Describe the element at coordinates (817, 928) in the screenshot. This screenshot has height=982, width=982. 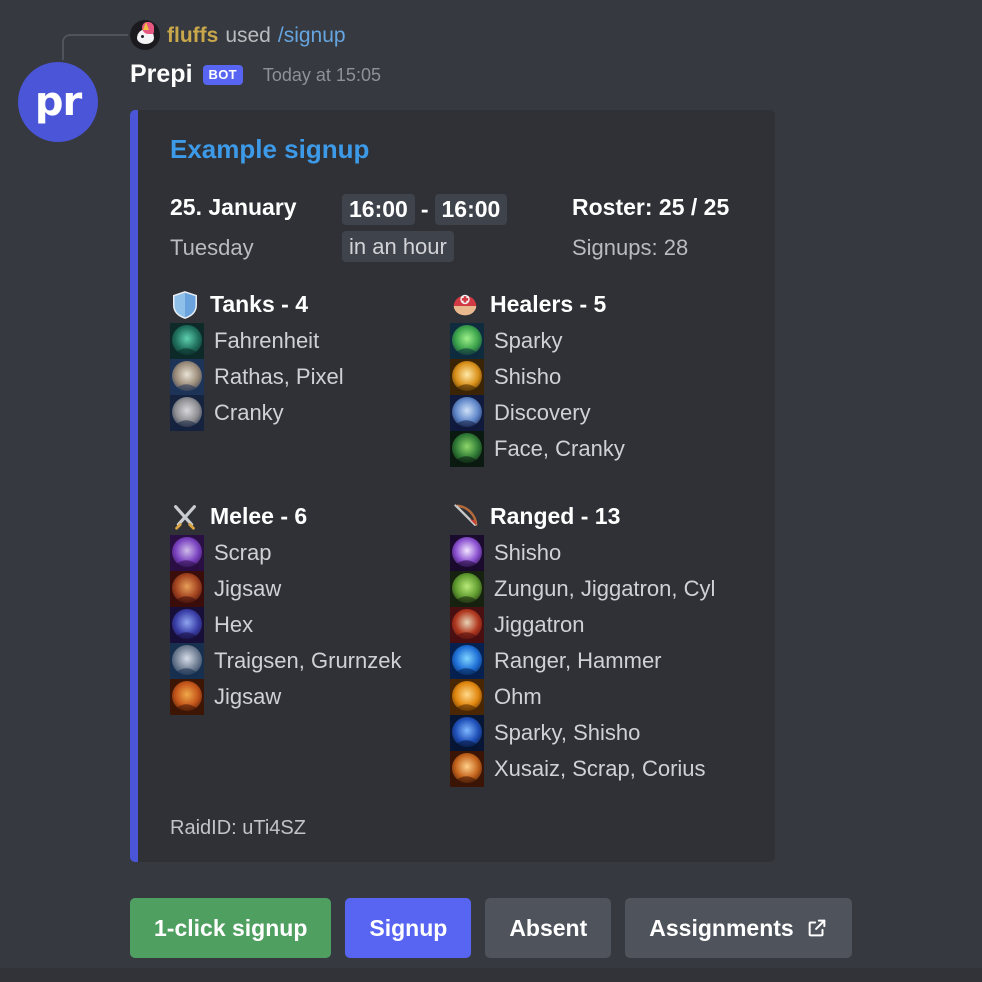
I see `external-link-icon` at that location.